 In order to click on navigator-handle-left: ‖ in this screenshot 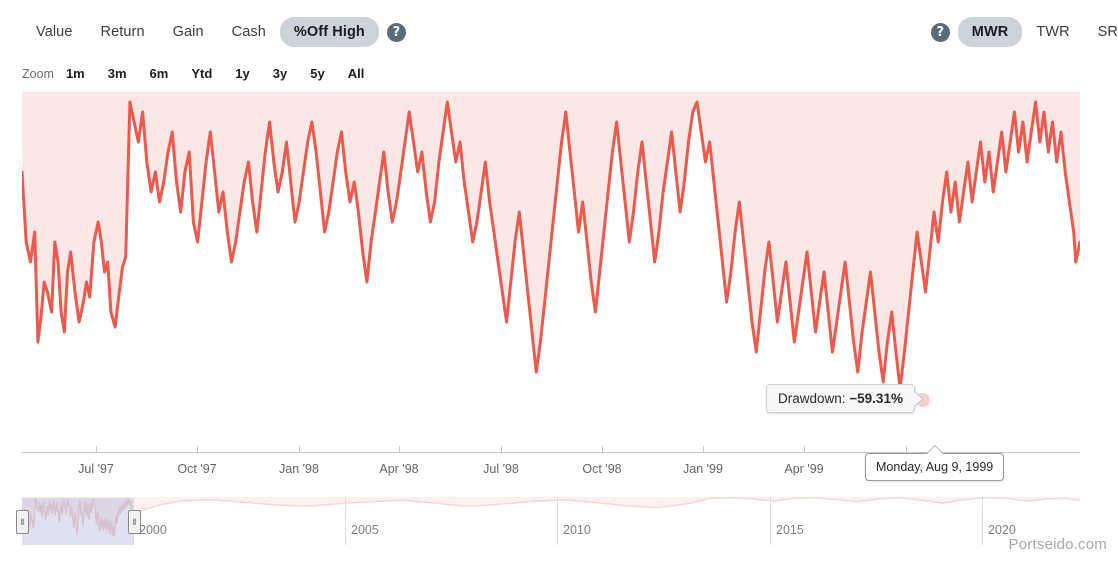, I will do `click(22, 522)`.